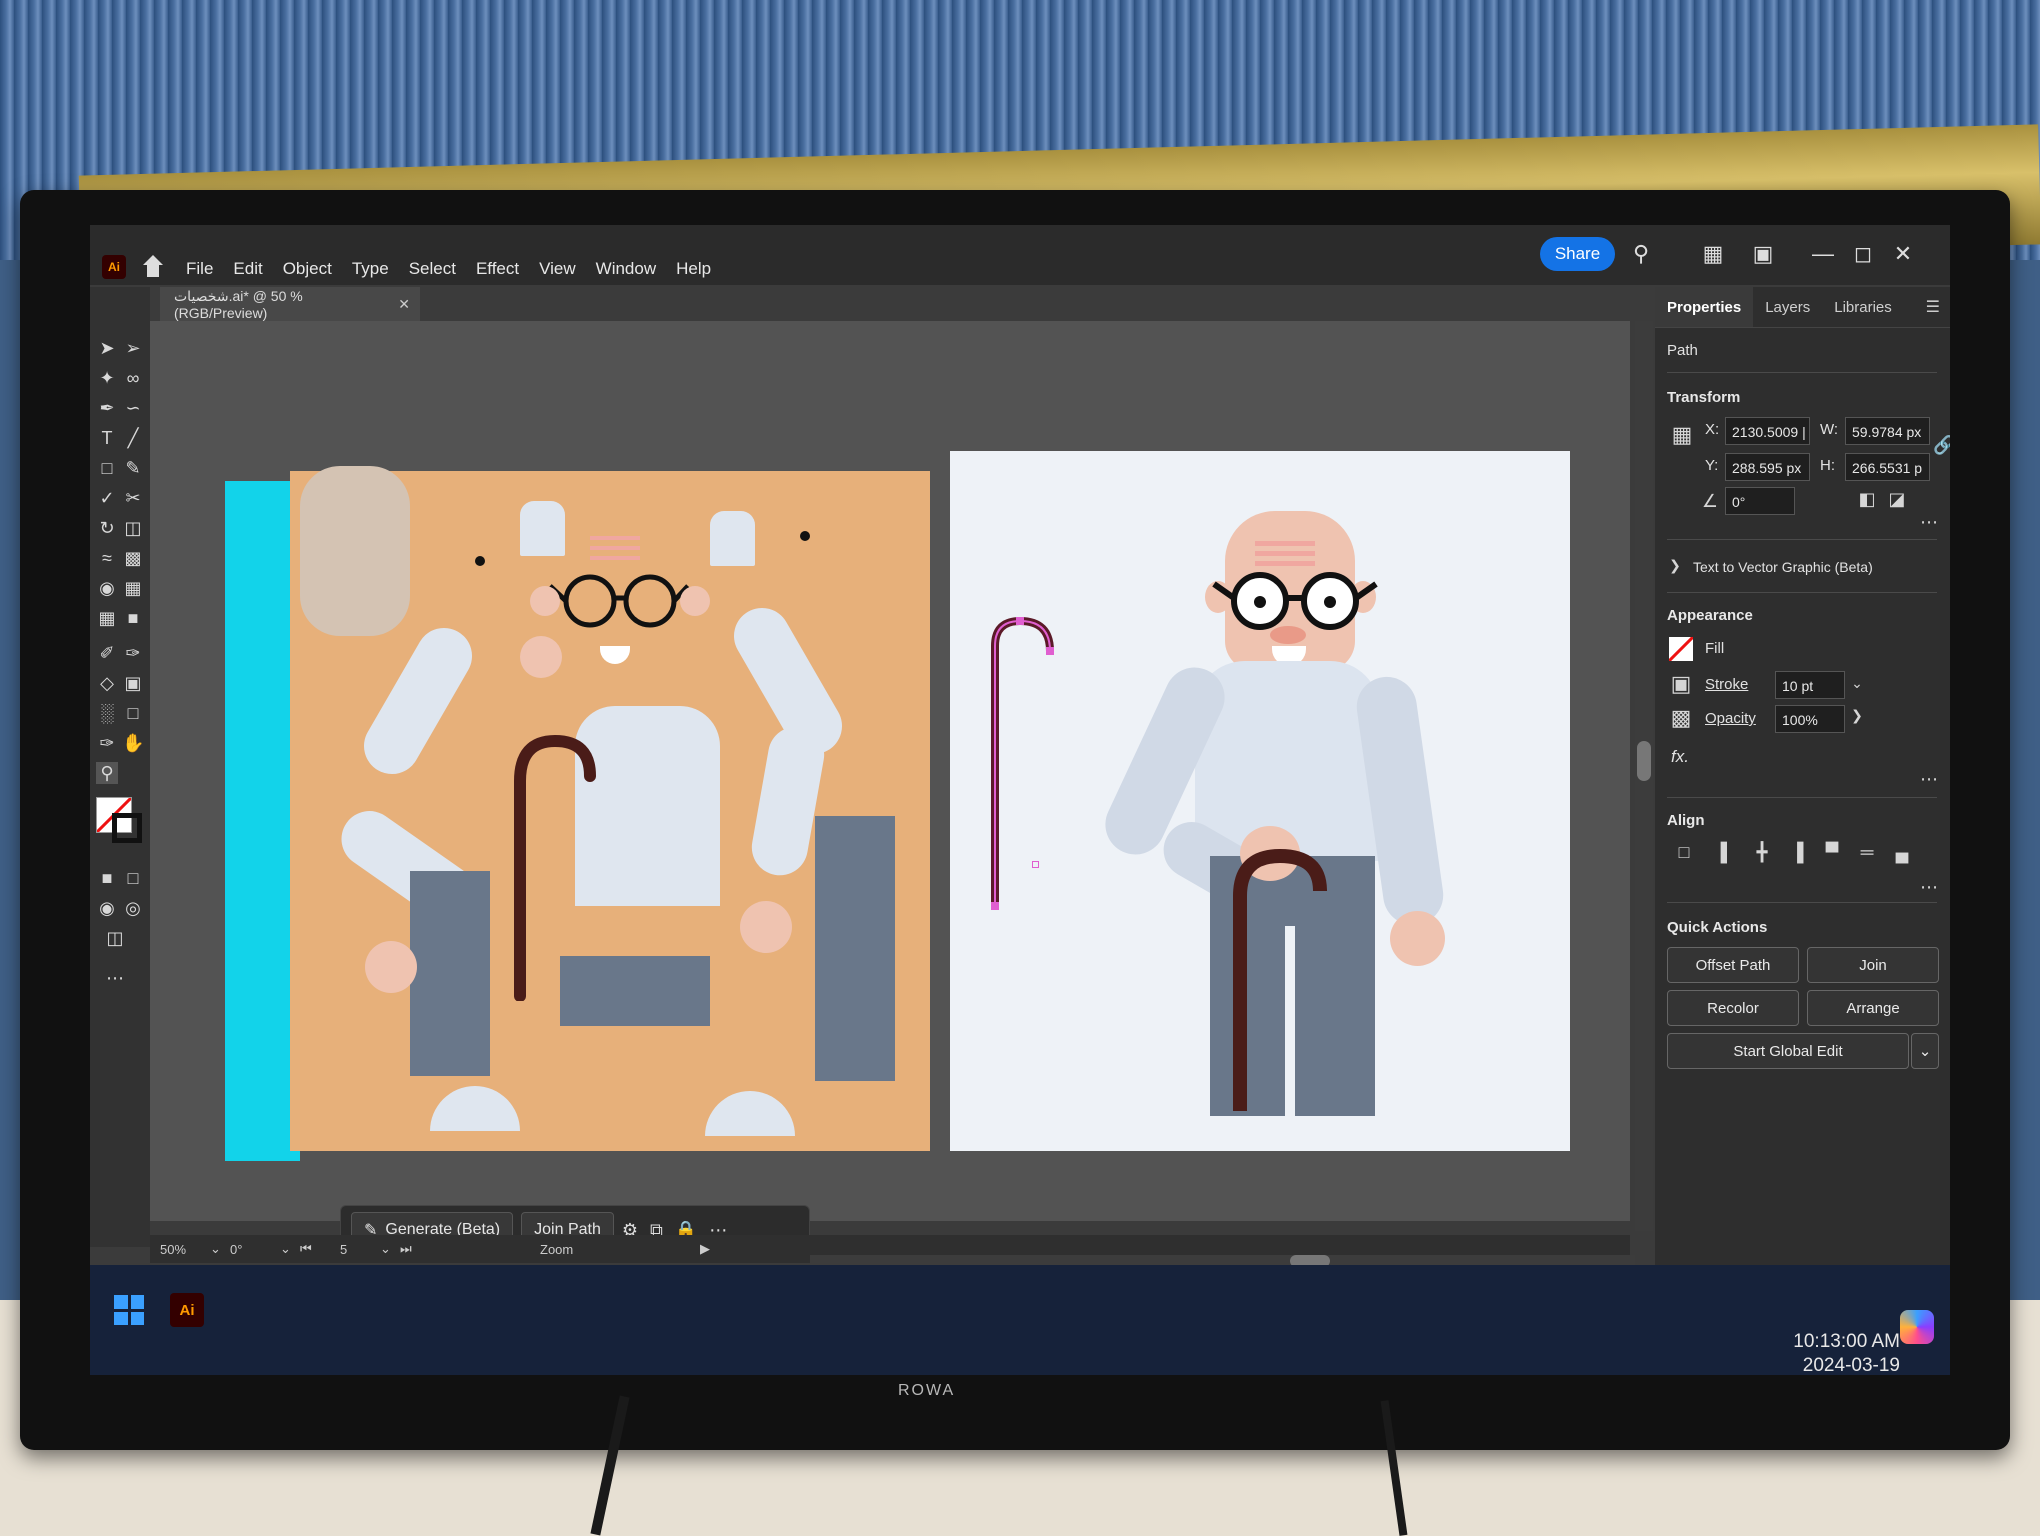  Describe the element at coordinates (615, 655) in the screenshot. I see `mouth` at that location.